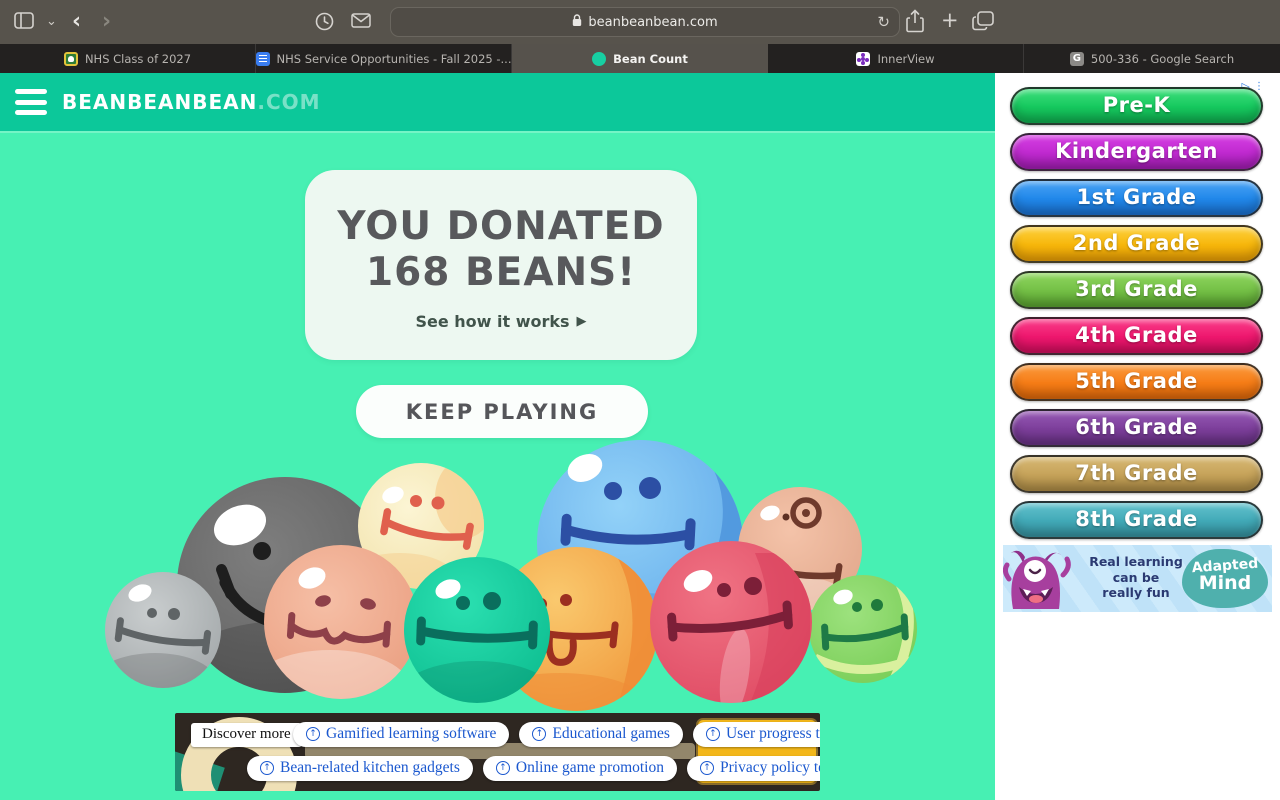  Describe the element at coordinates (1136, 520) in the screenshot. I see `grade-button-8th: 8th Grade` at that location.